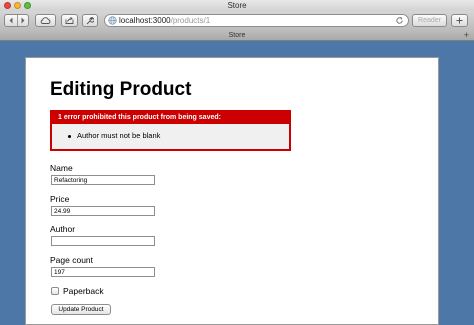  Describe the element at coordinates (81, 309) in the screenshot. I see `update-product-button: Update Product` at that location.